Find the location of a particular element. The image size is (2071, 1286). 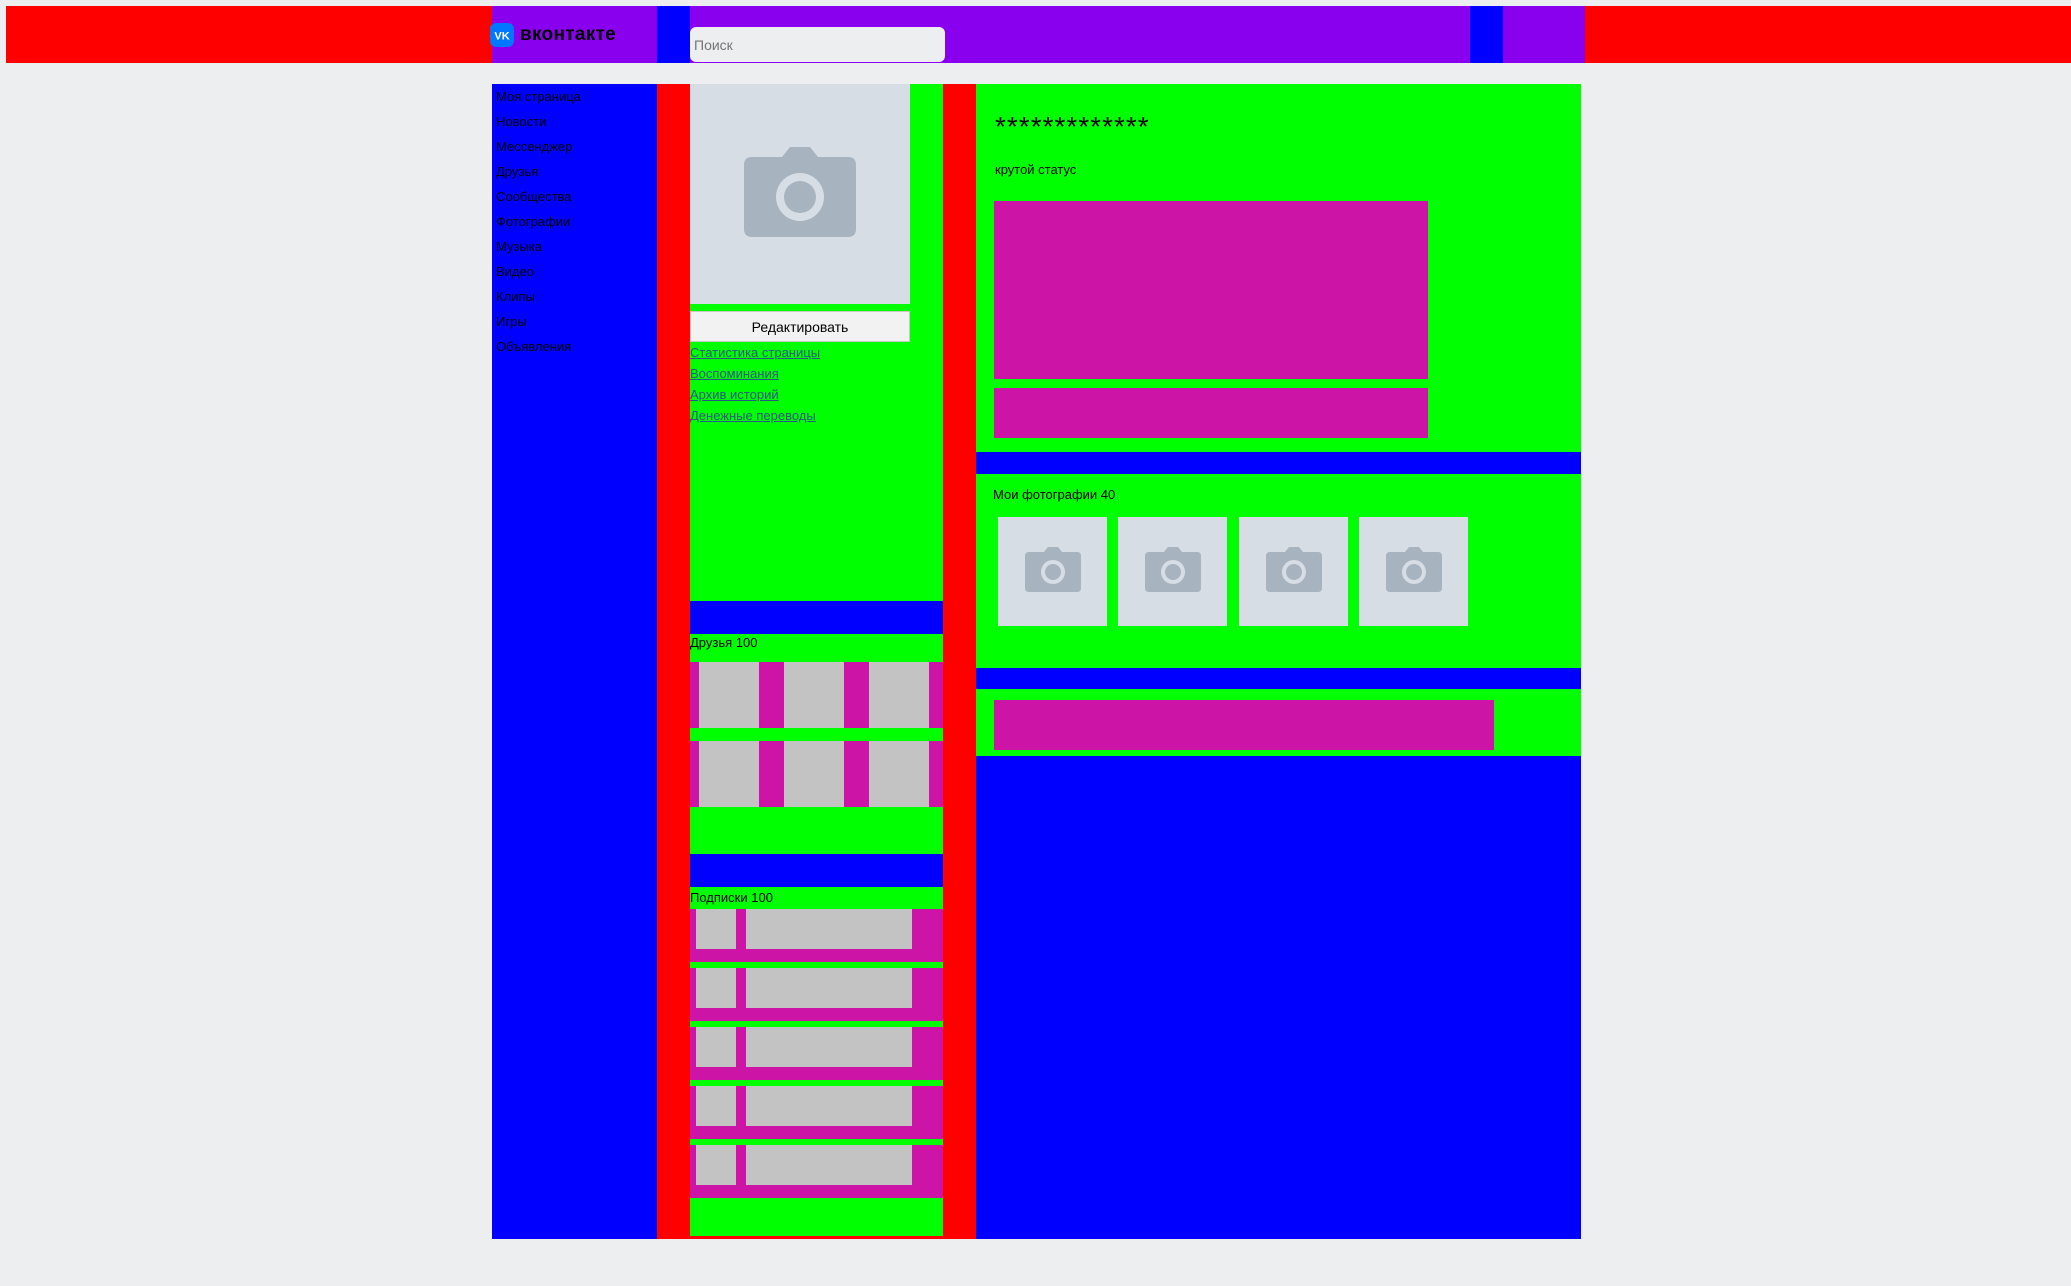

logo-text: вконтакте is located at coordinates (568, 34).